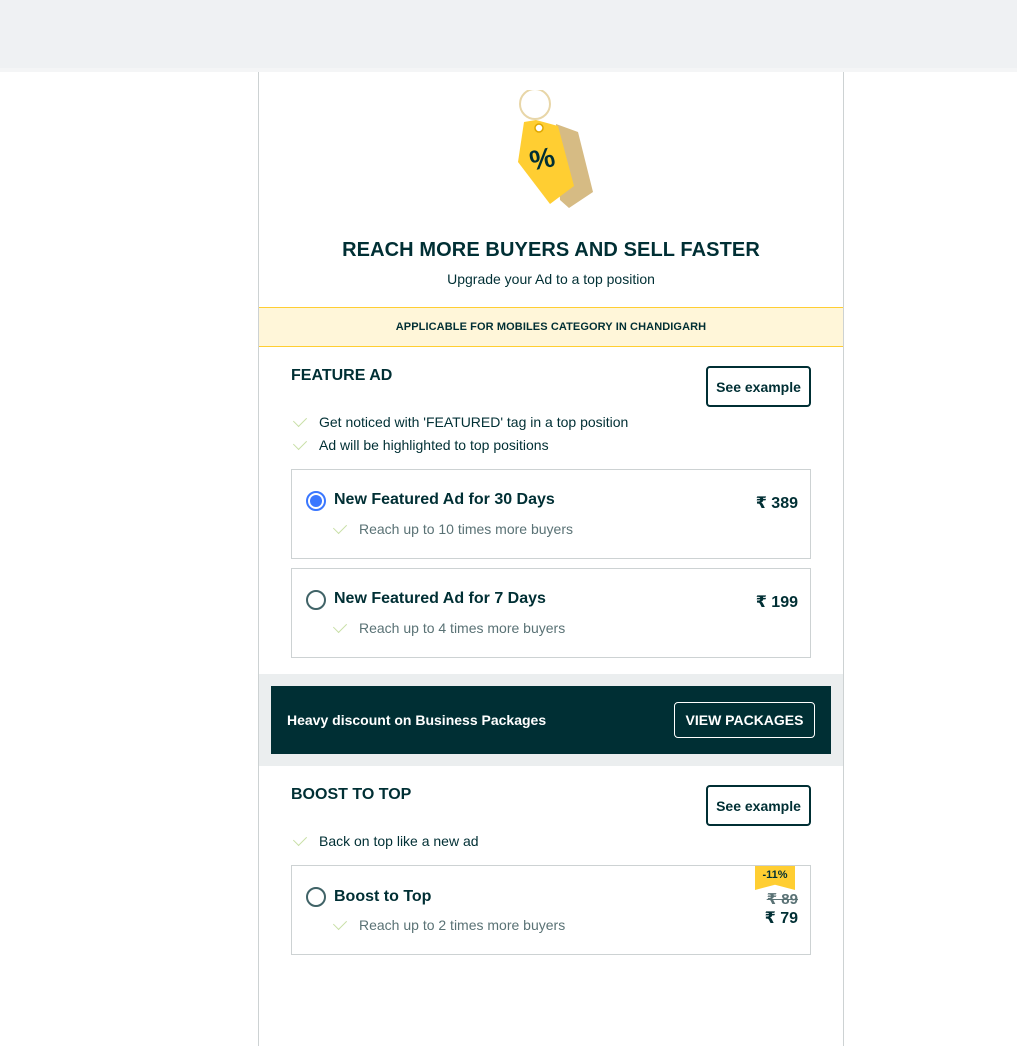 The width and height of the screenshot is (1017, 1046). I want to click on boost-see-example-button: See example, so click(758, 805).